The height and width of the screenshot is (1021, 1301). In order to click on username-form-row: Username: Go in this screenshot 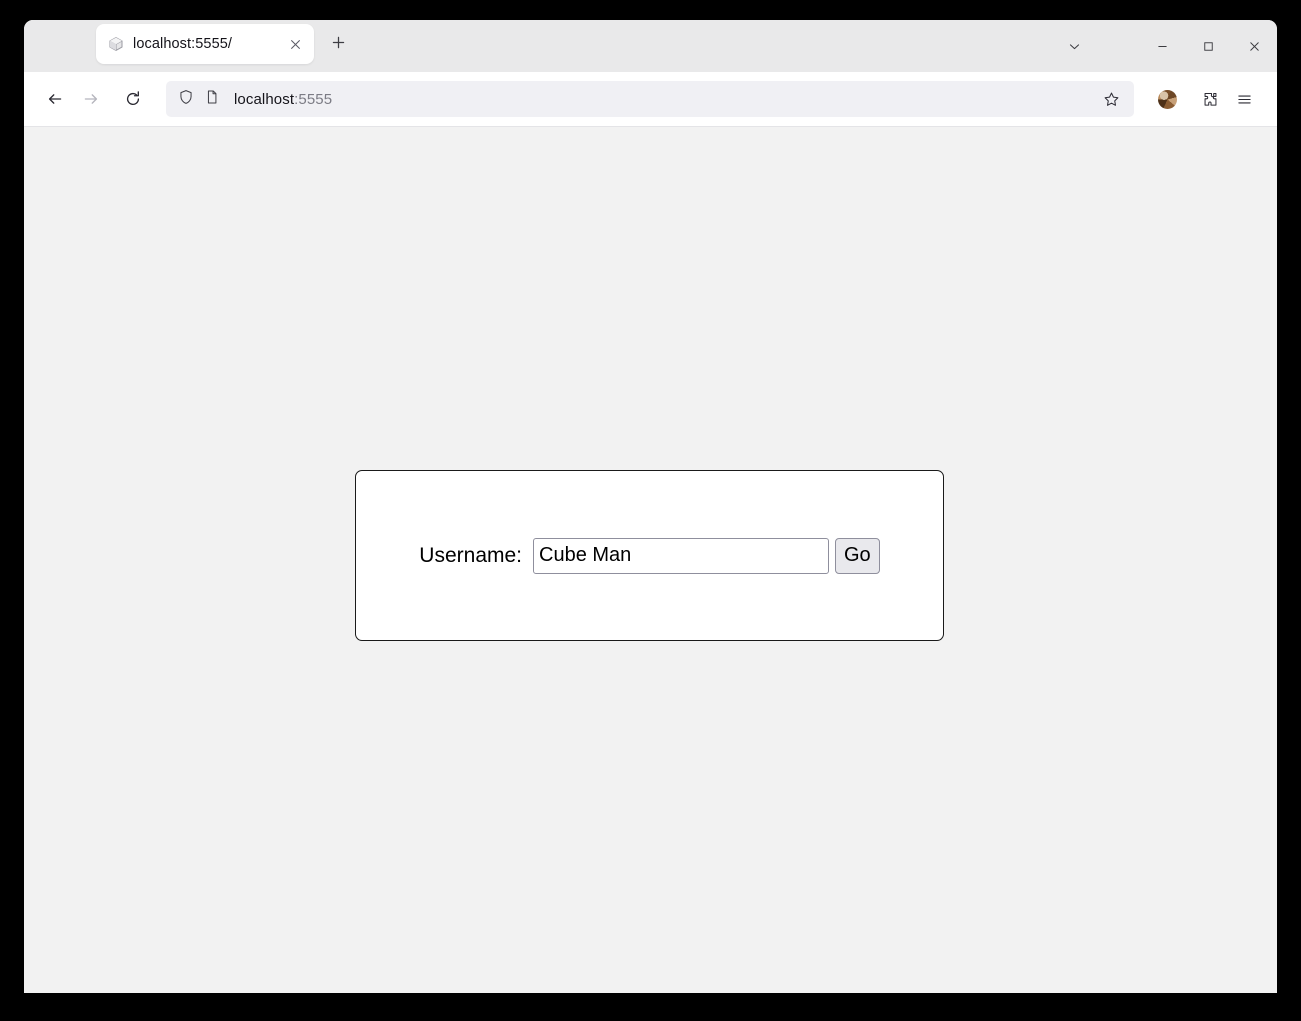, I will do `click(649, 555)`.